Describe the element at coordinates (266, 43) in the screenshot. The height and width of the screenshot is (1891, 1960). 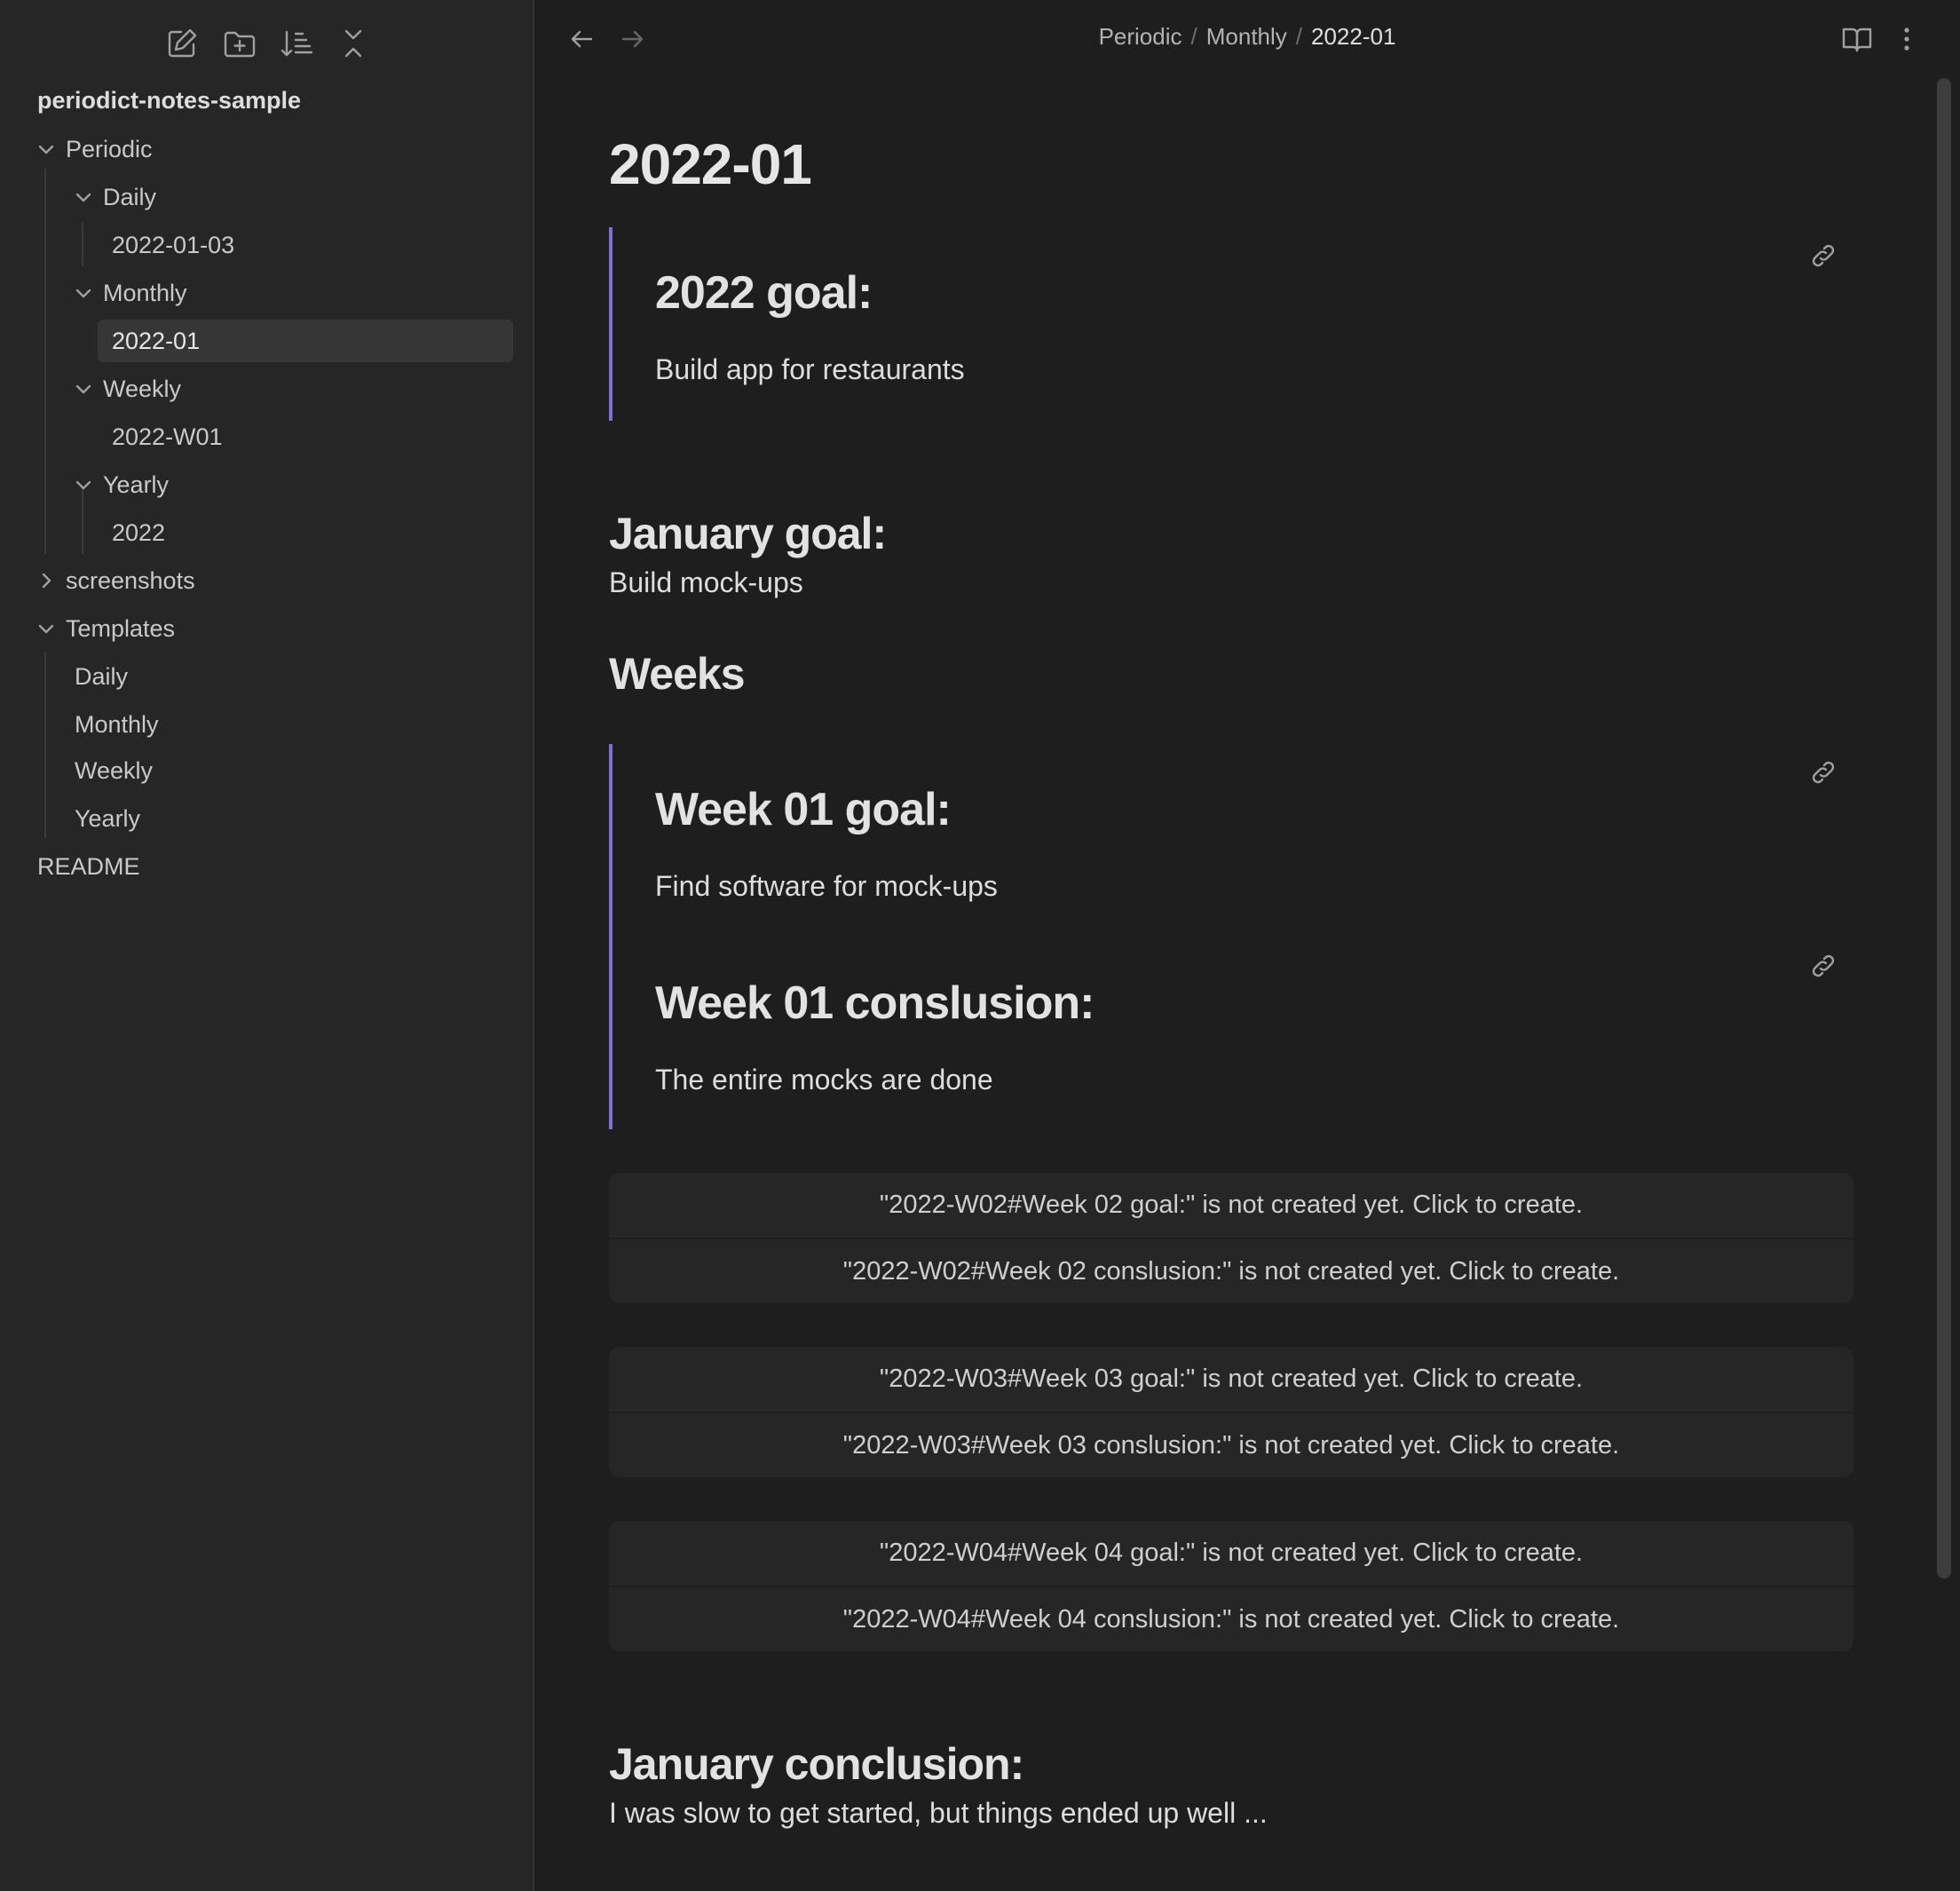
I see `file-explorer-toolbar` at that location.